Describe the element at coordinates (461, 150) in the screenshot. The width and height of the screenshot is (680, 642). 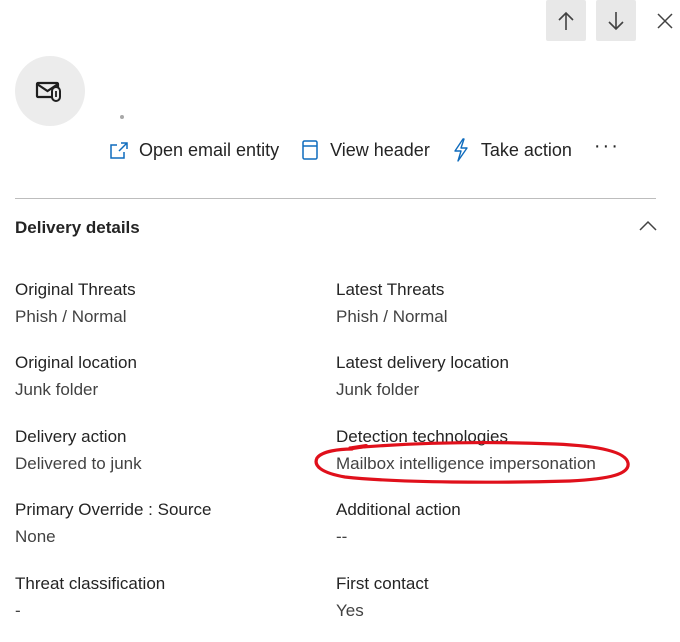
I see `lightning-icon` at that location.